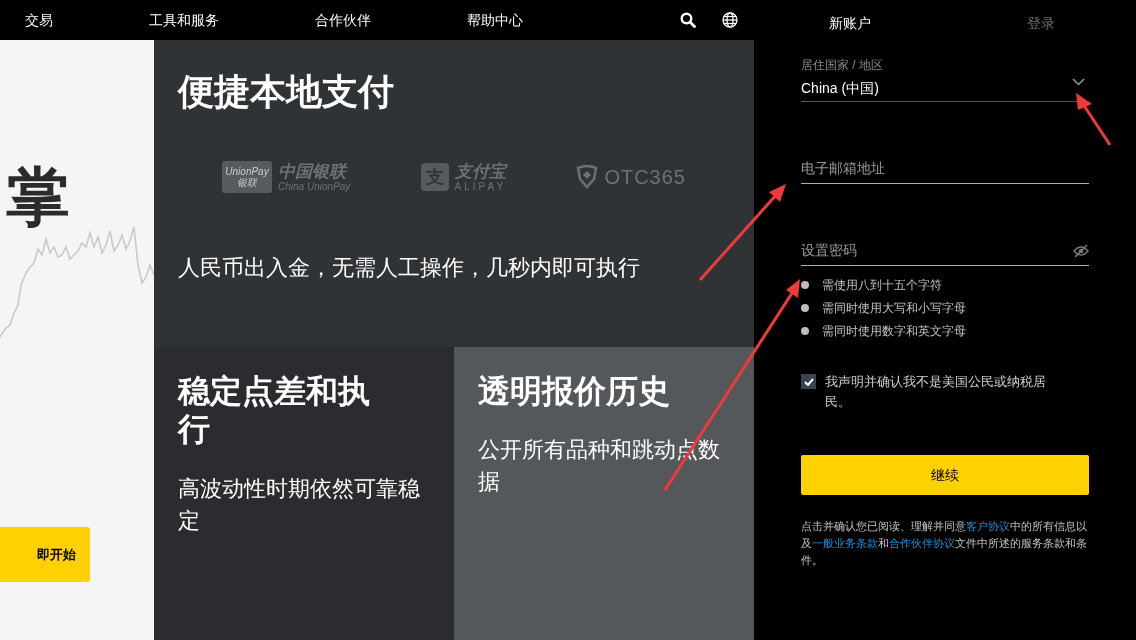 This screenshot has width=1136, height=640. What do you see at coordinates (299, 504) in the screenshot?
I see `card-text: 高波动性时期依然可靠稳定` at bounding box center [299, 504].